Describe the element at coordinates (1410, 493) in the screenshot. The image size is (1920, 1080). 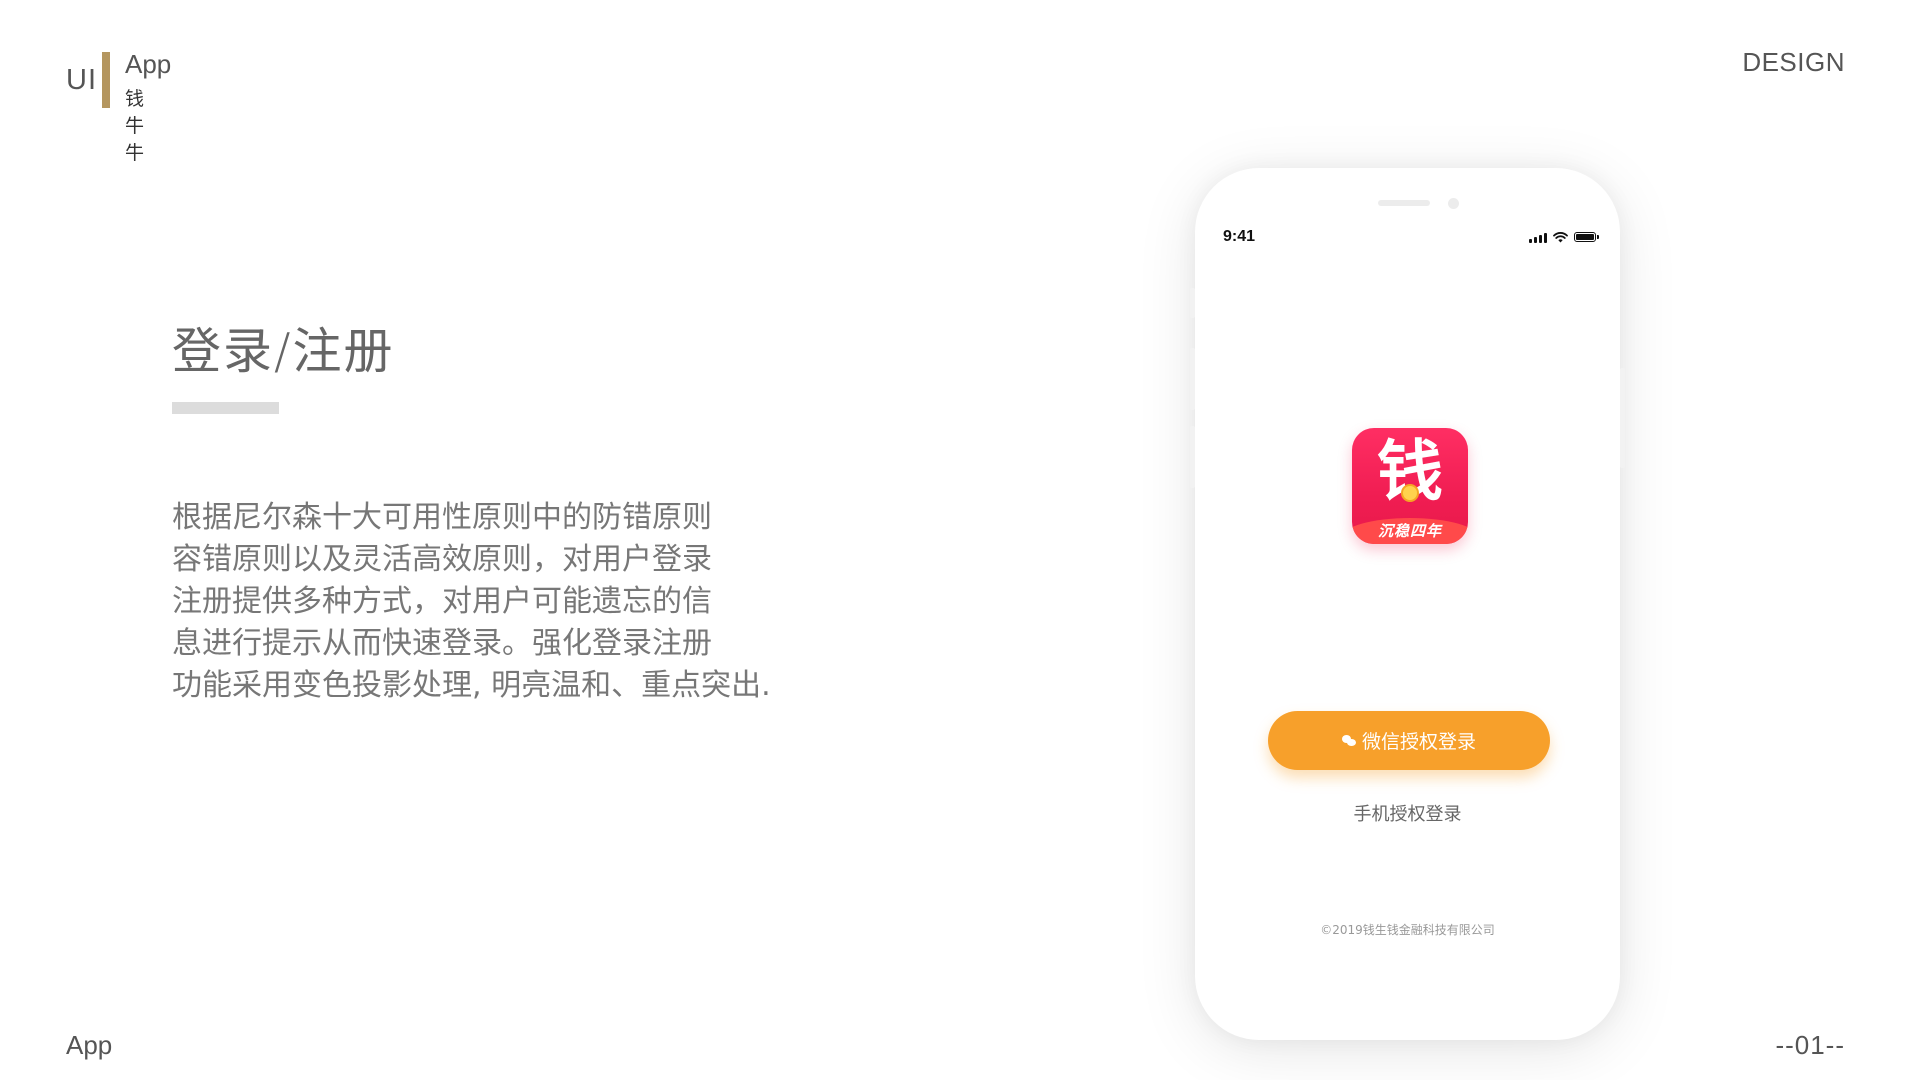
I see `coin-icon` at that location.